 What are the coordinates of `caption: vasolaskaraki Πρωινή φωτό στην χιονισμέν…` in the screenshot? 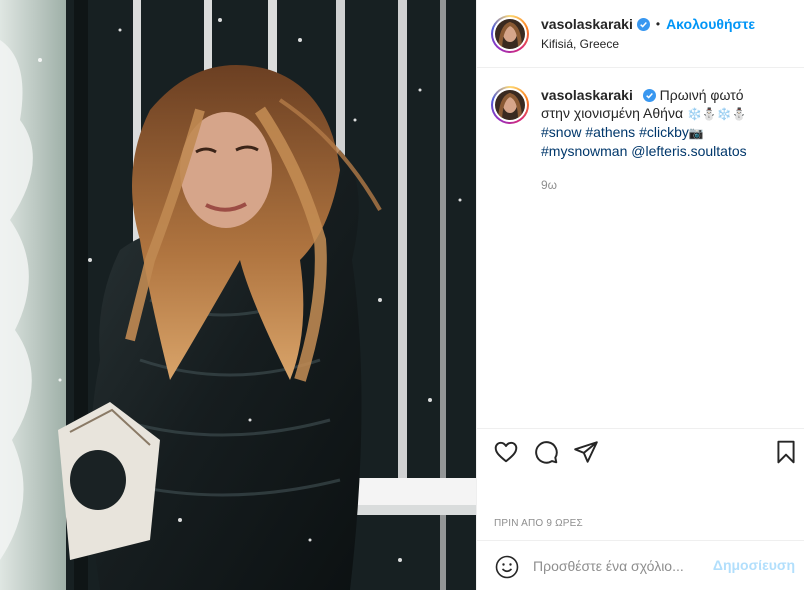 It's located at (640, 131).